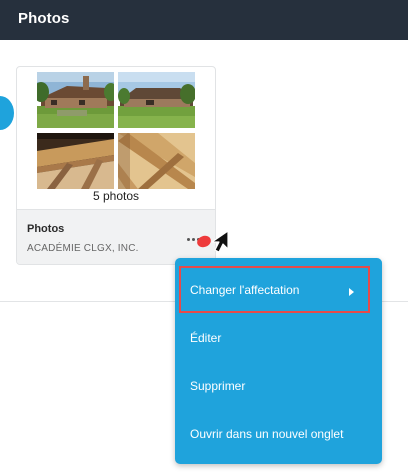  I want to click on menu-item-label: Changer l'affectation, so click(245, 290).